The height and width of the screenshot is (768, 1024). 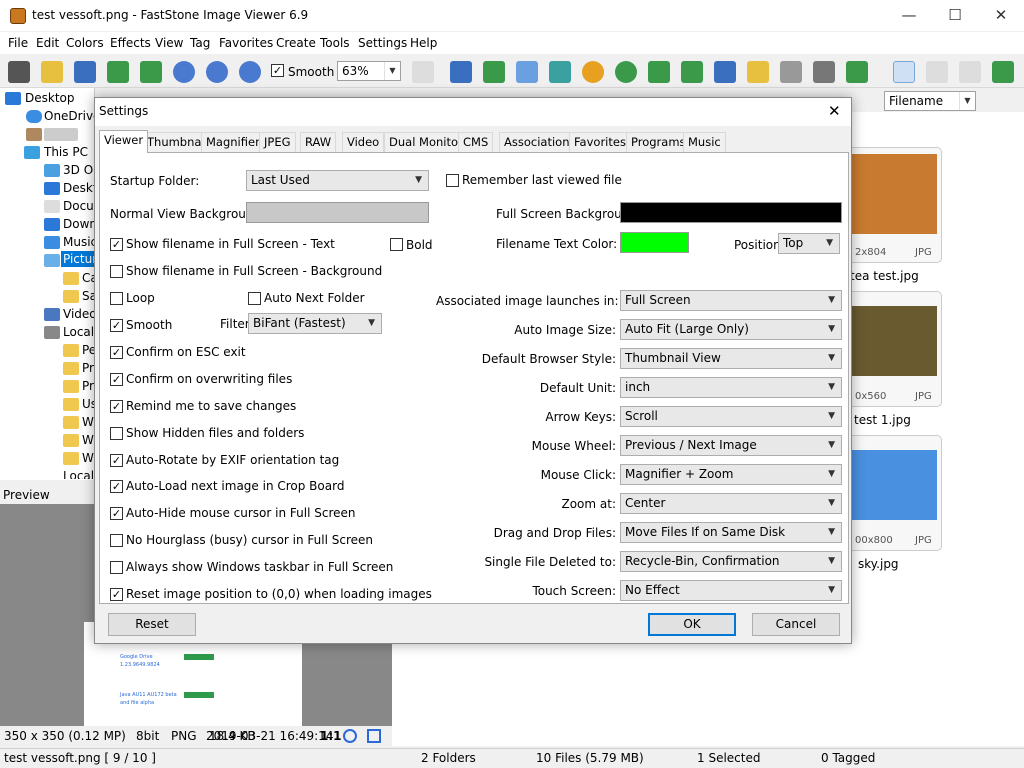 What do you see at coordinates (658, 142) in the screenshot?
I see `tab-programs: Programs` at bounding box center [658, 142].